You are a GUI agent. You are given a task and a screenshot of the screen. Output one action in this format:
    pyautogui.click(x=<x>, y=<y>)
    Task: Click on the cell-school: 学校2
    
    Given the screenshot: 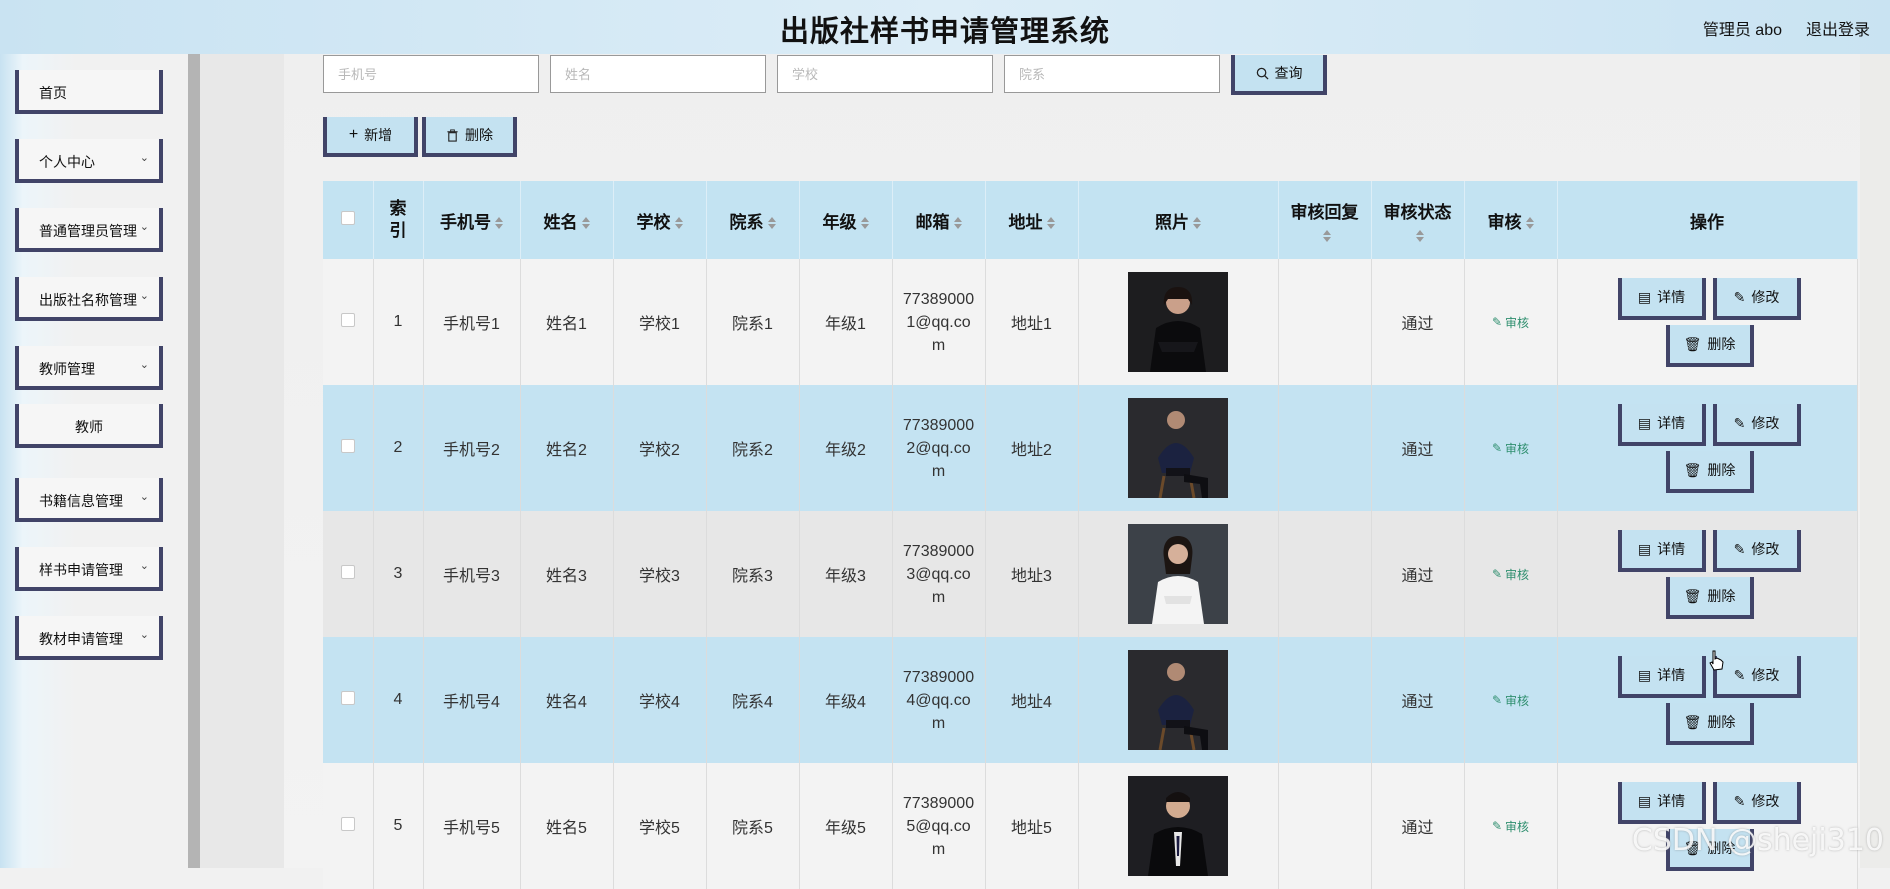 What is the action you would take?
    pyautogui.click(x=660, y=448)
    